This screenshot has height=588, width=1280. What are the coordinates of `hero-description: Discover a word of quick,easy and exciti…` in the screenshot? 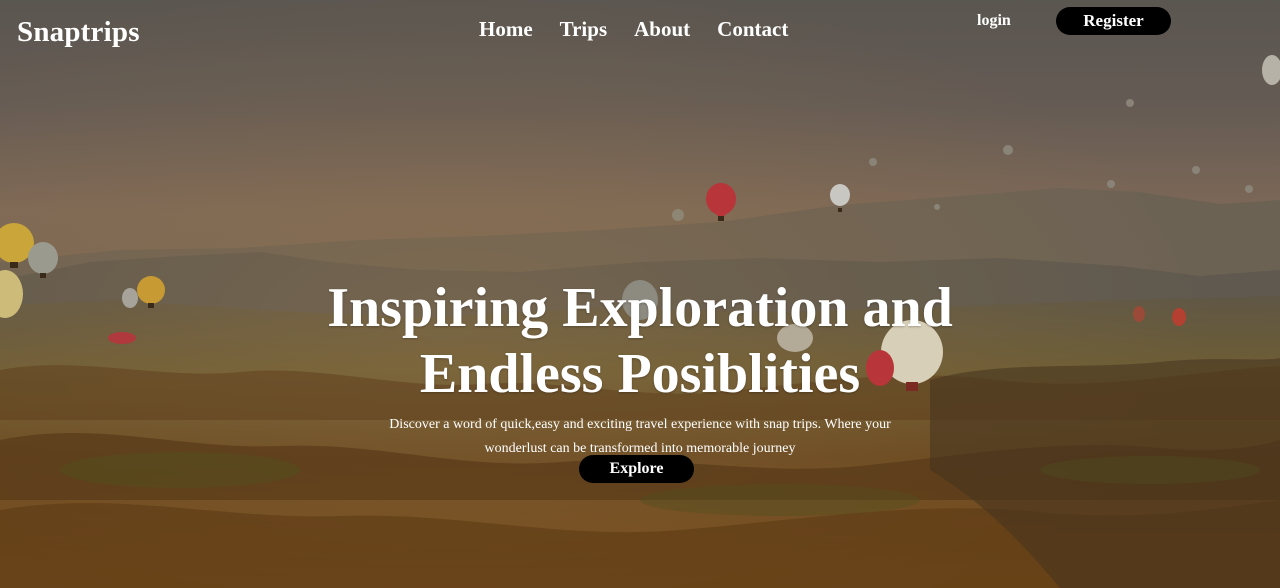 It's located at (640, 436).